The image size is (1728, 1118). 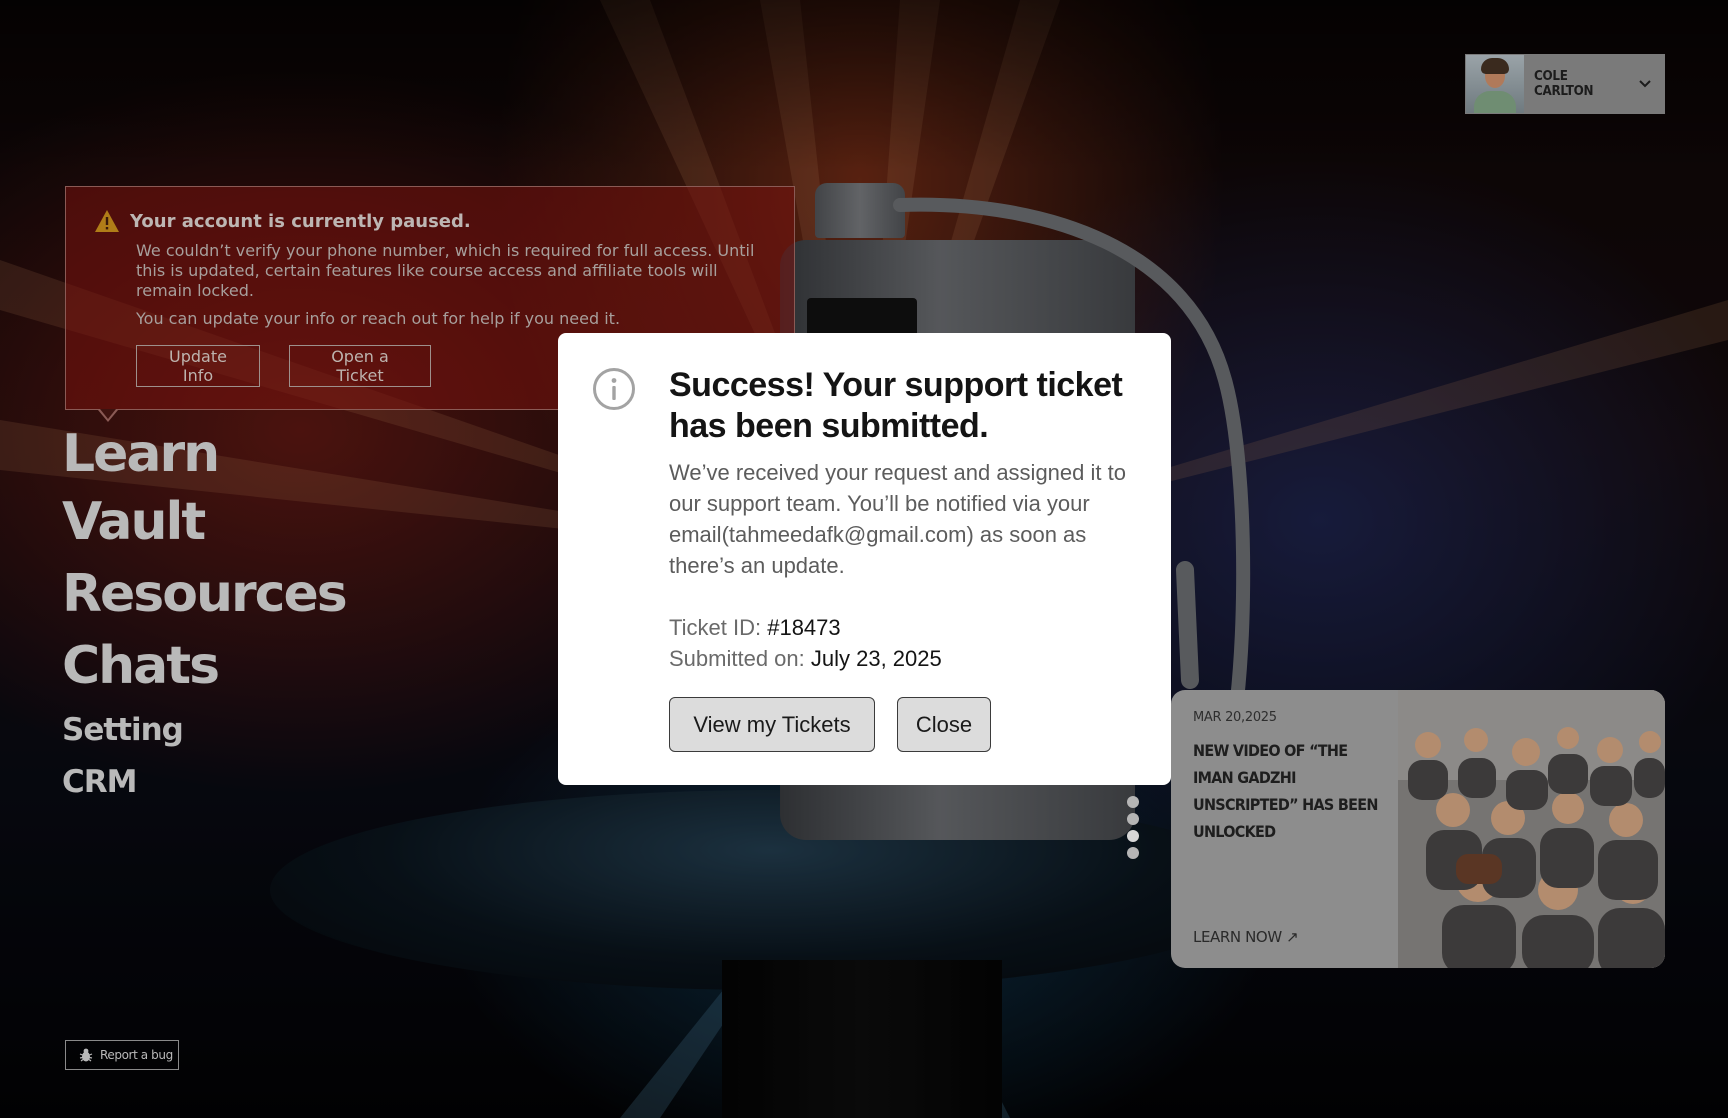 What do you see at coordinates (715, 627) in the screenshot?
I see `ticket-id-label: Ticket ID:` at bounding box center [715, 627].